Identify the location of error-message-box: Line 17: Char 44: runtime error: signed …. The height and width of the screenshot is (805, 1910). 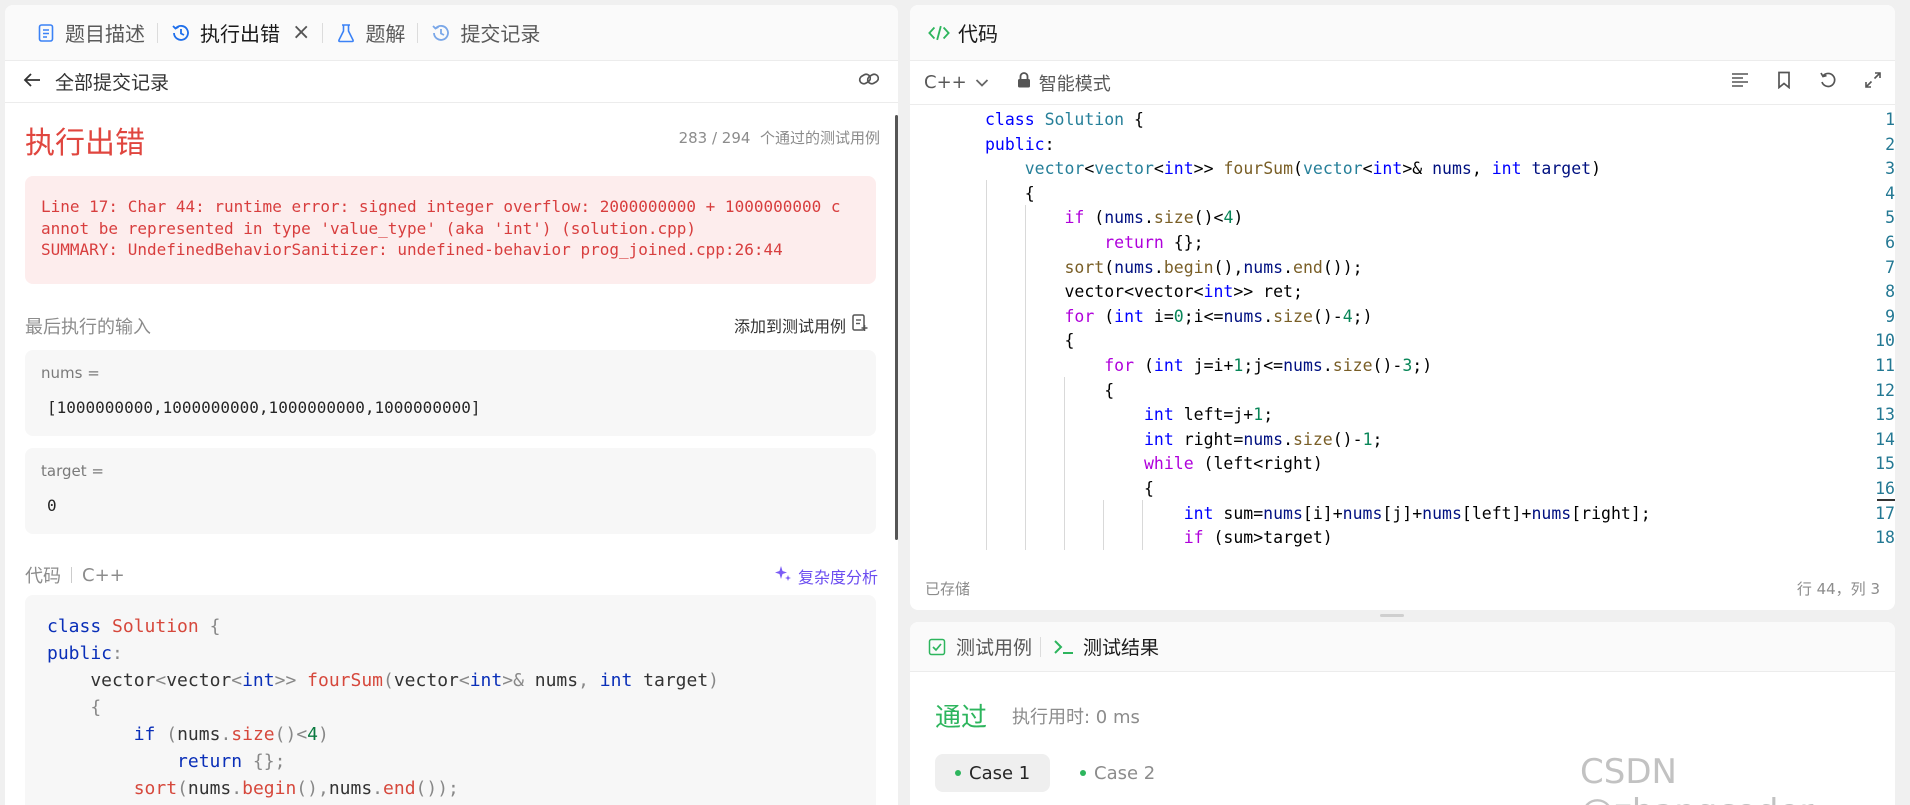
(450, 230).